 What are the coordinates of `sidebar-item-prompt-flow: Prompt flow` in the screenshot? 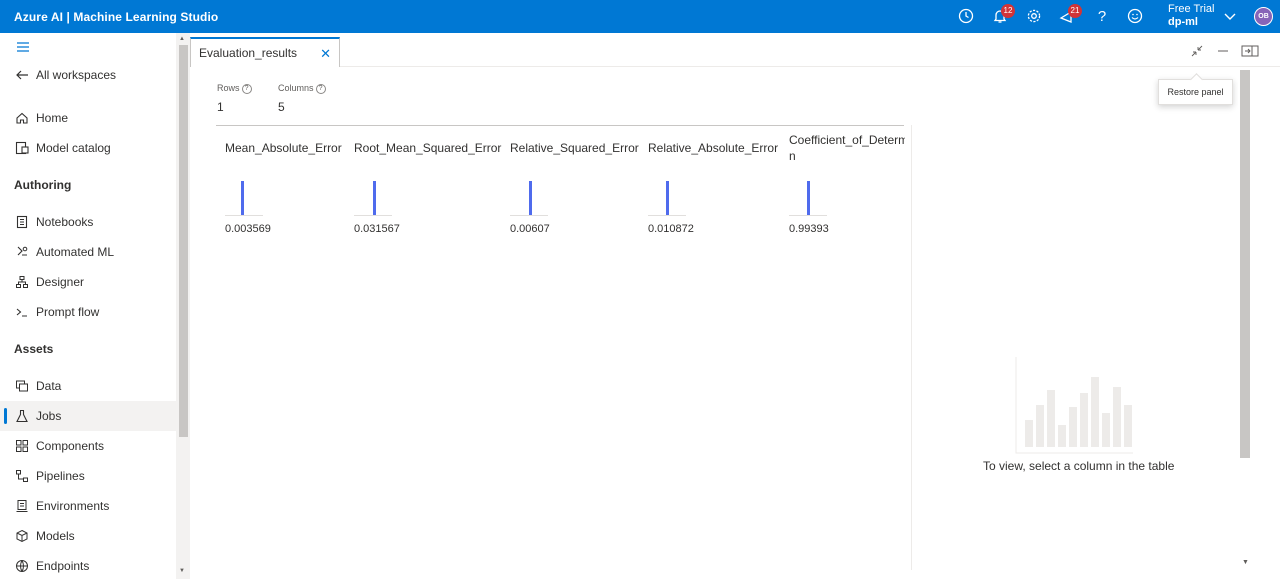 It's located at (88, 312).